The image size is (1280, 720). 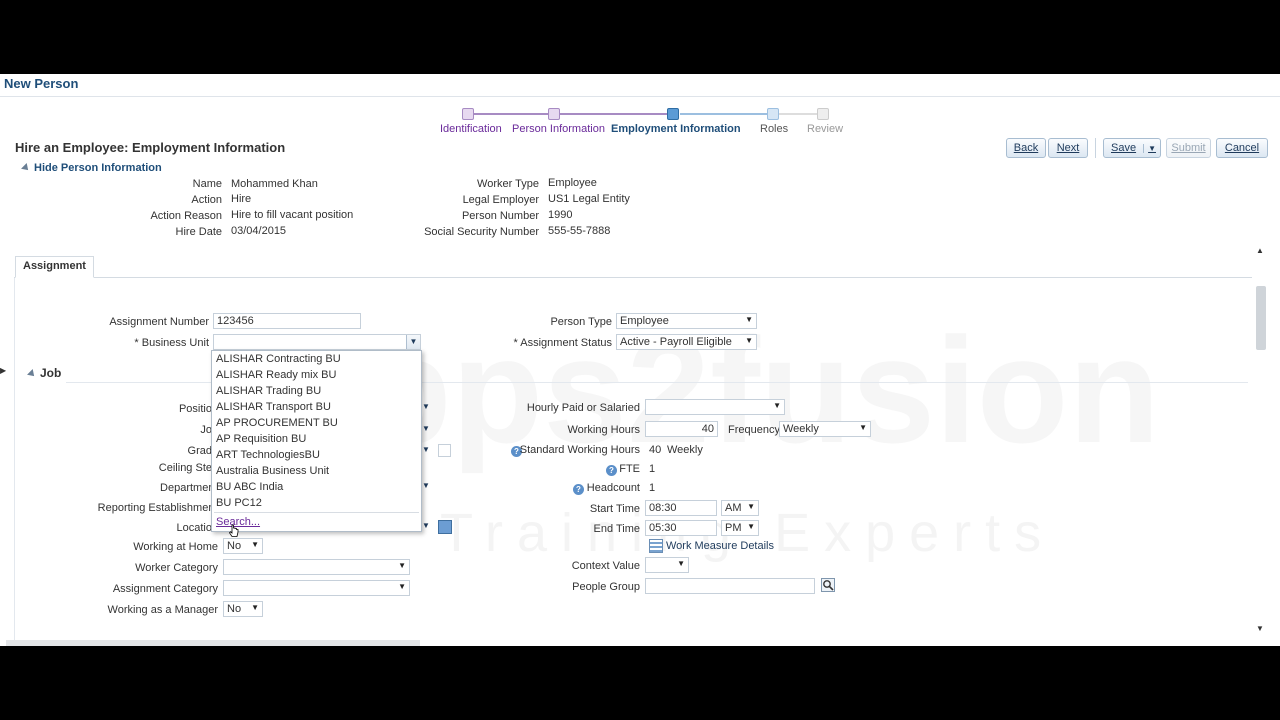 What do you see at coordinates (243, 609) in the screenshot?
I see `working-as-manager-select: No ▼` at bounding box center [243, 609].